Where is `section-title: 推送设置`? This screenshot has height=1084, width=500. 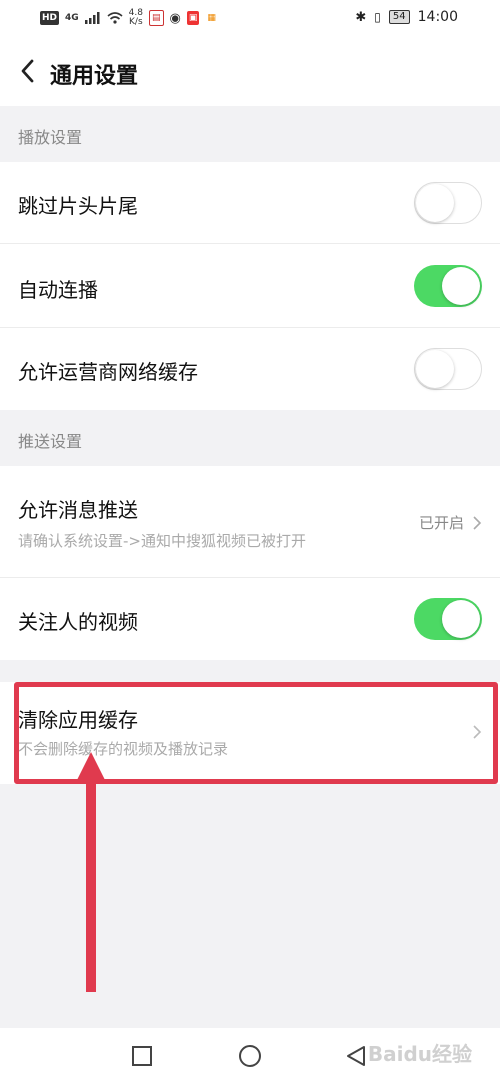 section-title: 推送设置 is located at coordinates (50, 441).